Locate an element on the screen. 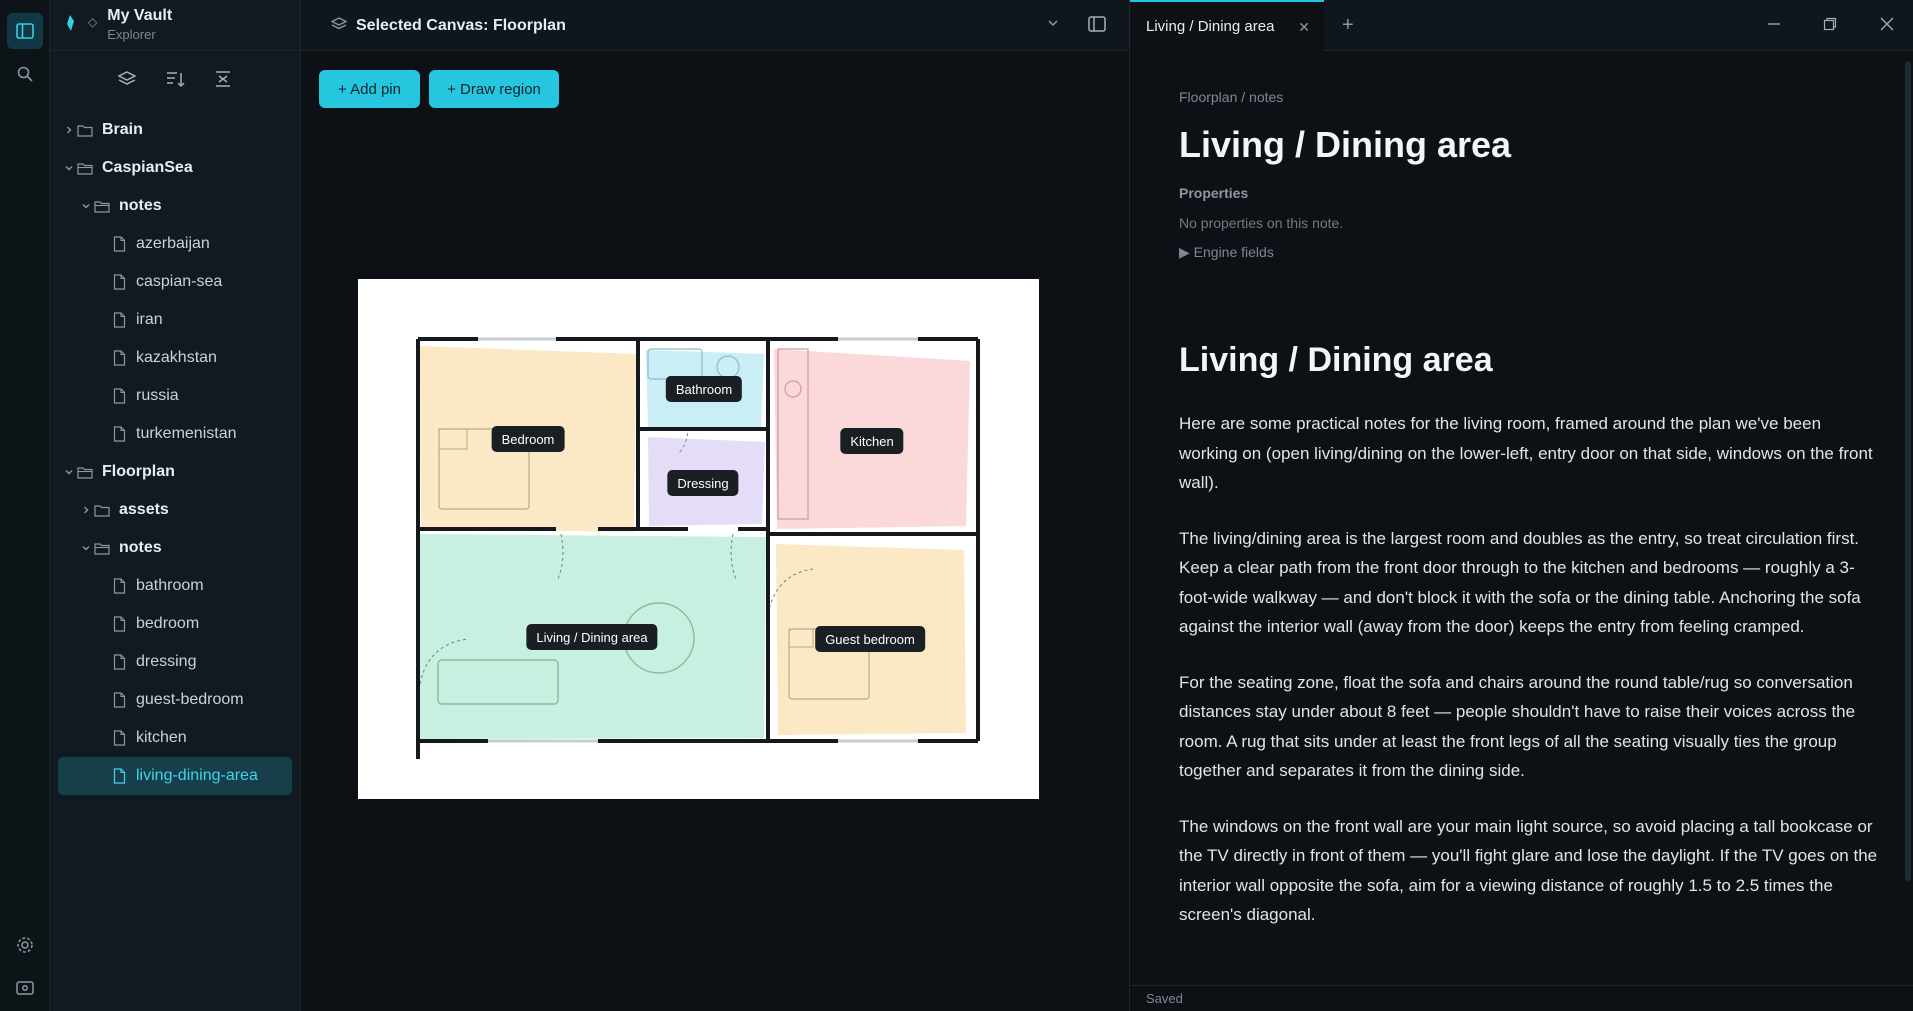 Image resolution: width=1913 pixels, height=1011 pixels. tab-label: Living / Dining area is located at coordinates (1210, 26).